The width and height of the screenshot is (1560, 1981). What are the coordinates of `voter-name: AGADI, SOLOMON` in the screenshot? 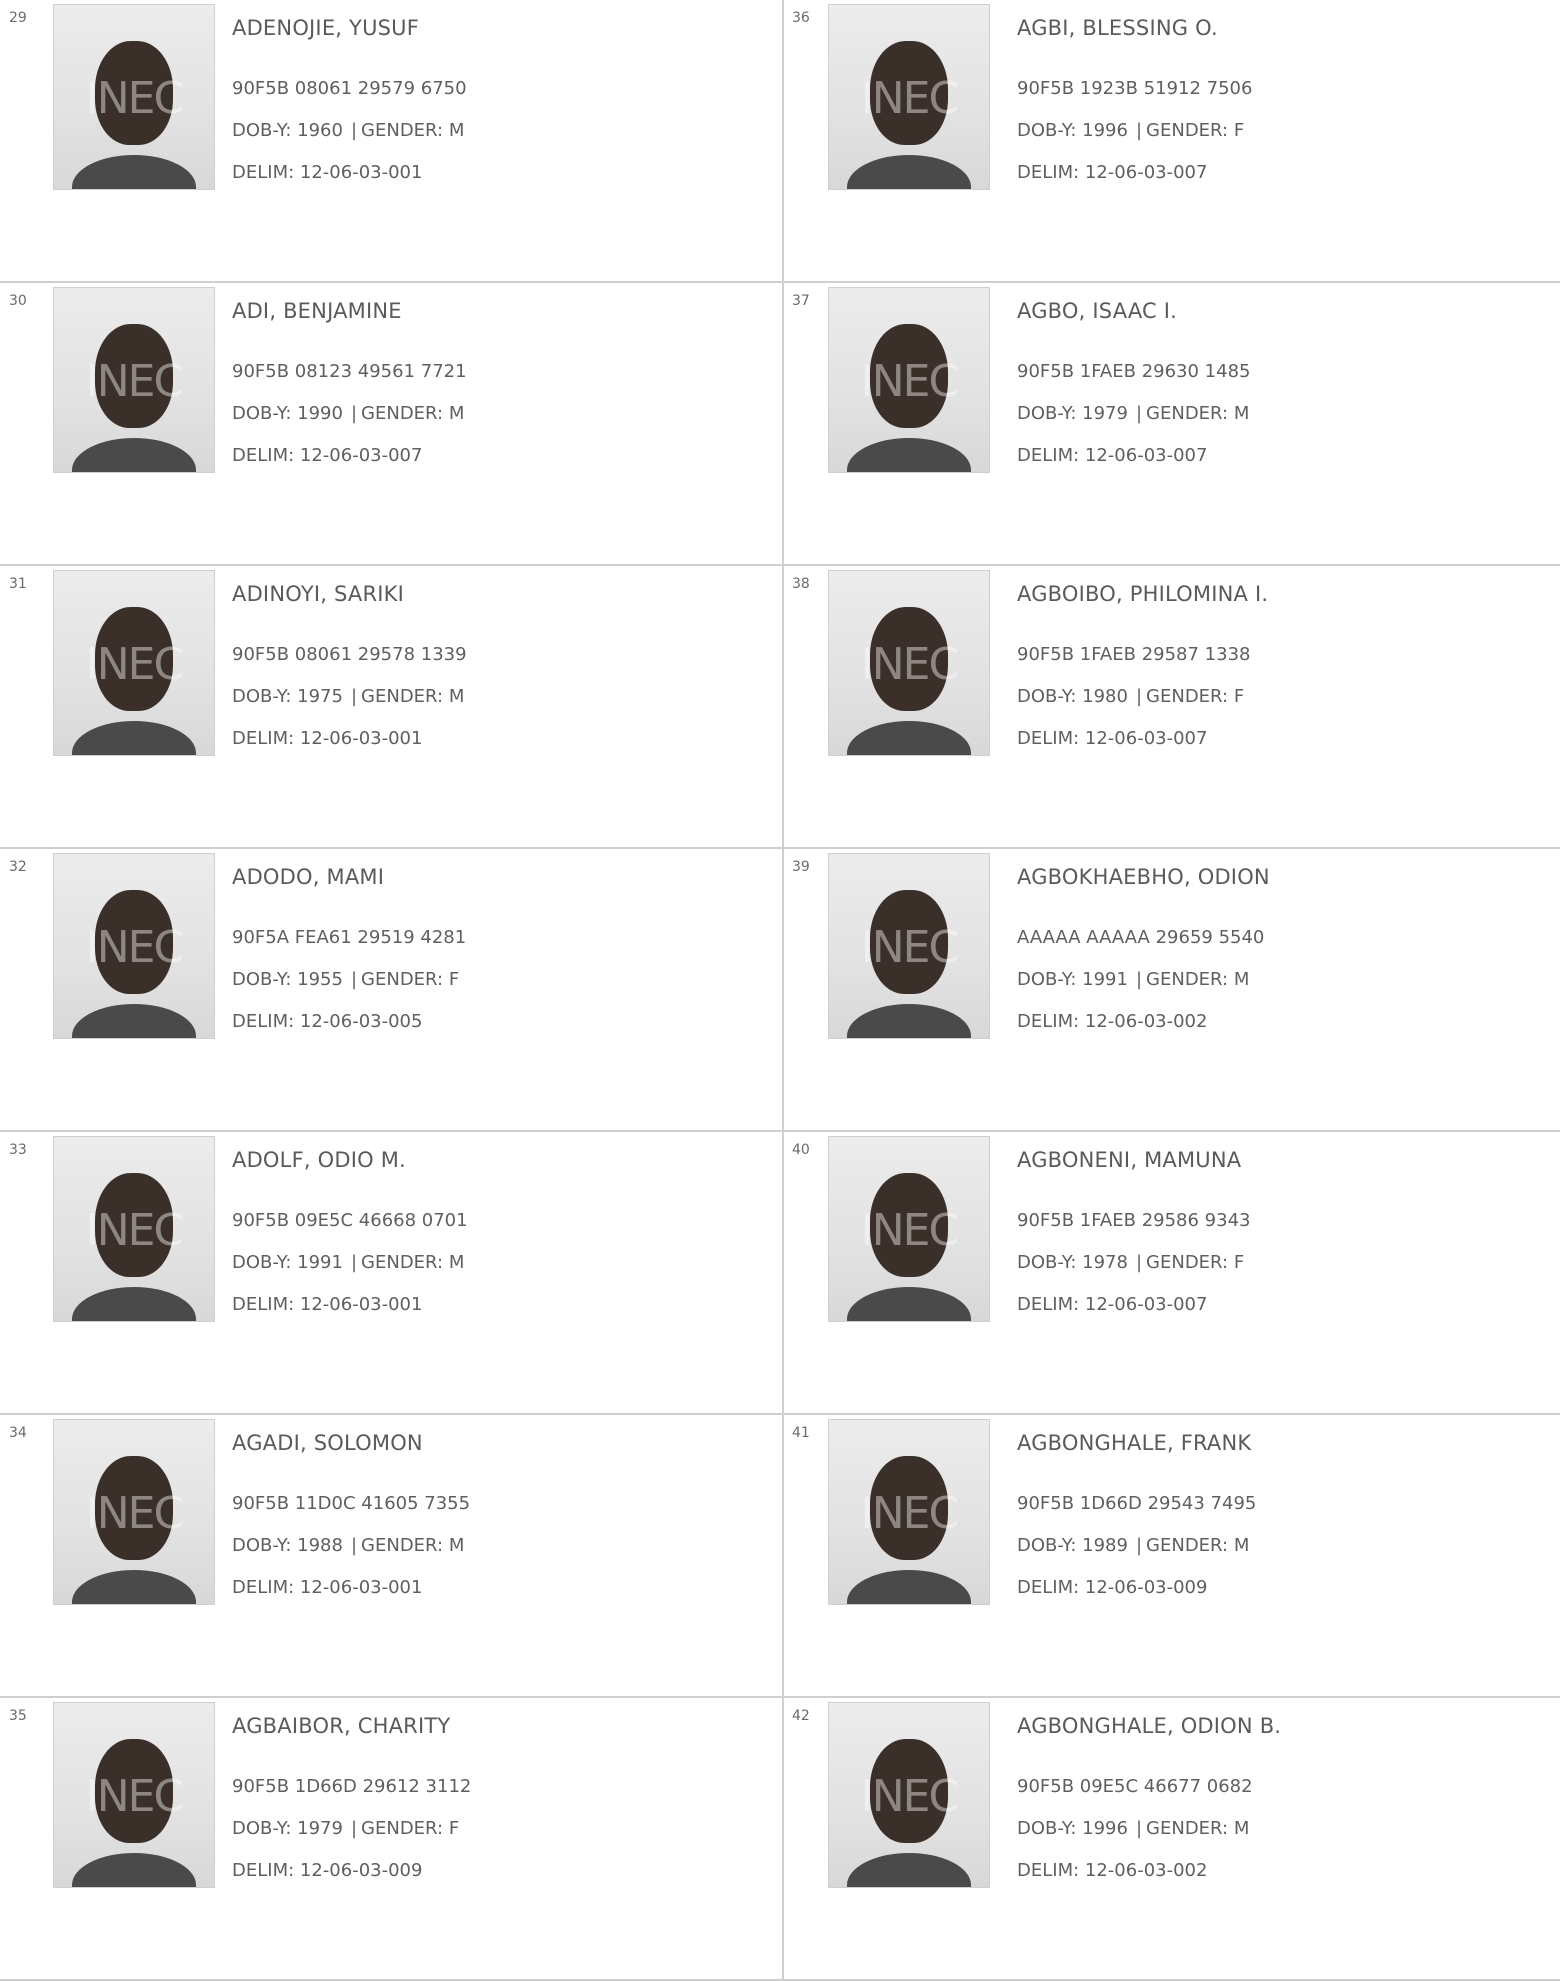 It's located at (327, 1443).